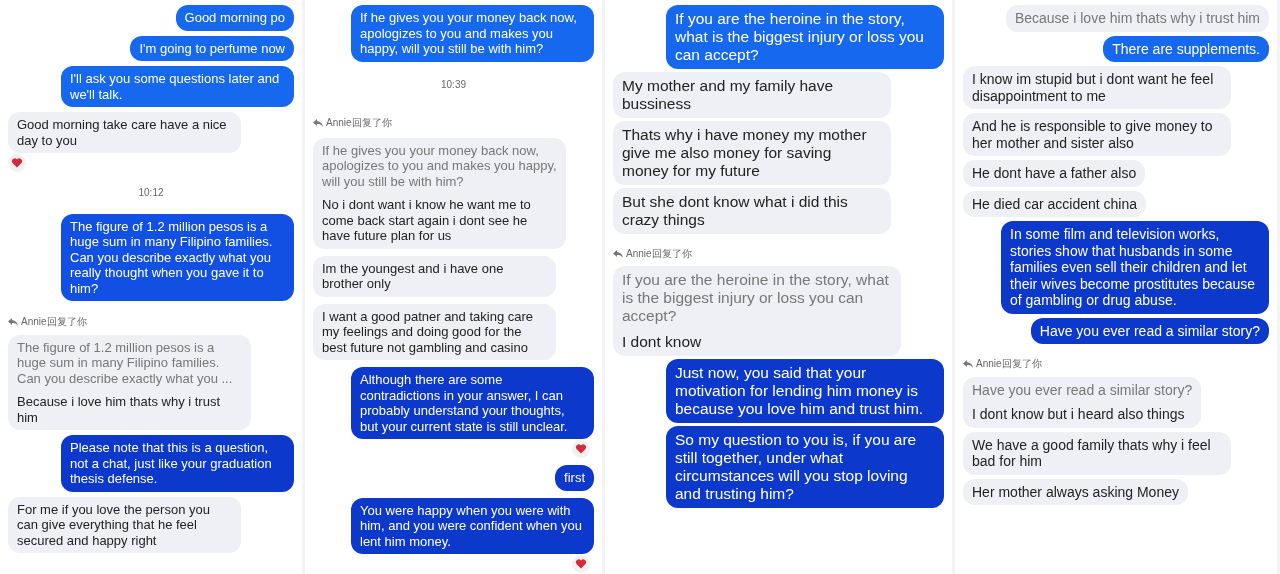  Describe the element at coordinates (234, 18) in the screenshot. I see `sent-message: Good morning po` at that location.